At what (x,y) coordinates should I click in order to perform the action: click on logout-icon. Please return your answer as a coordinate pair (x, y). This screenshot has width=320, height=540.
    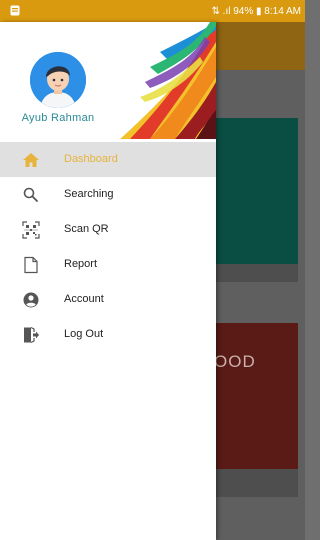
    Looking at the image, I should click on (31, 335).